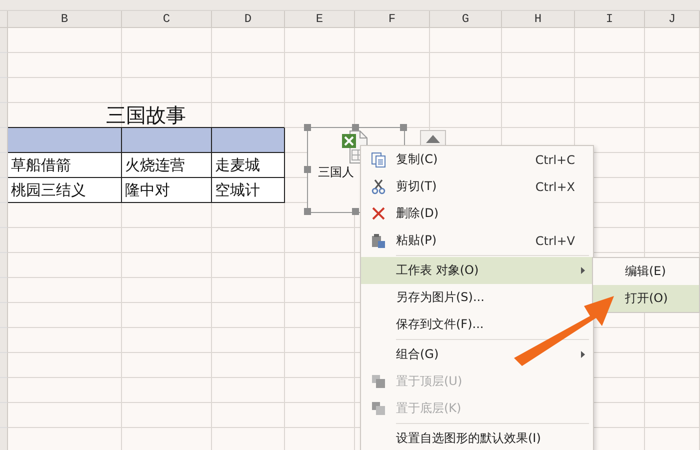 The image size is (700, 450). What do you see at coordinates (167, 190) in the screenshot?
I see `table-cell: 隆中对` at bounding box center [167, 190].